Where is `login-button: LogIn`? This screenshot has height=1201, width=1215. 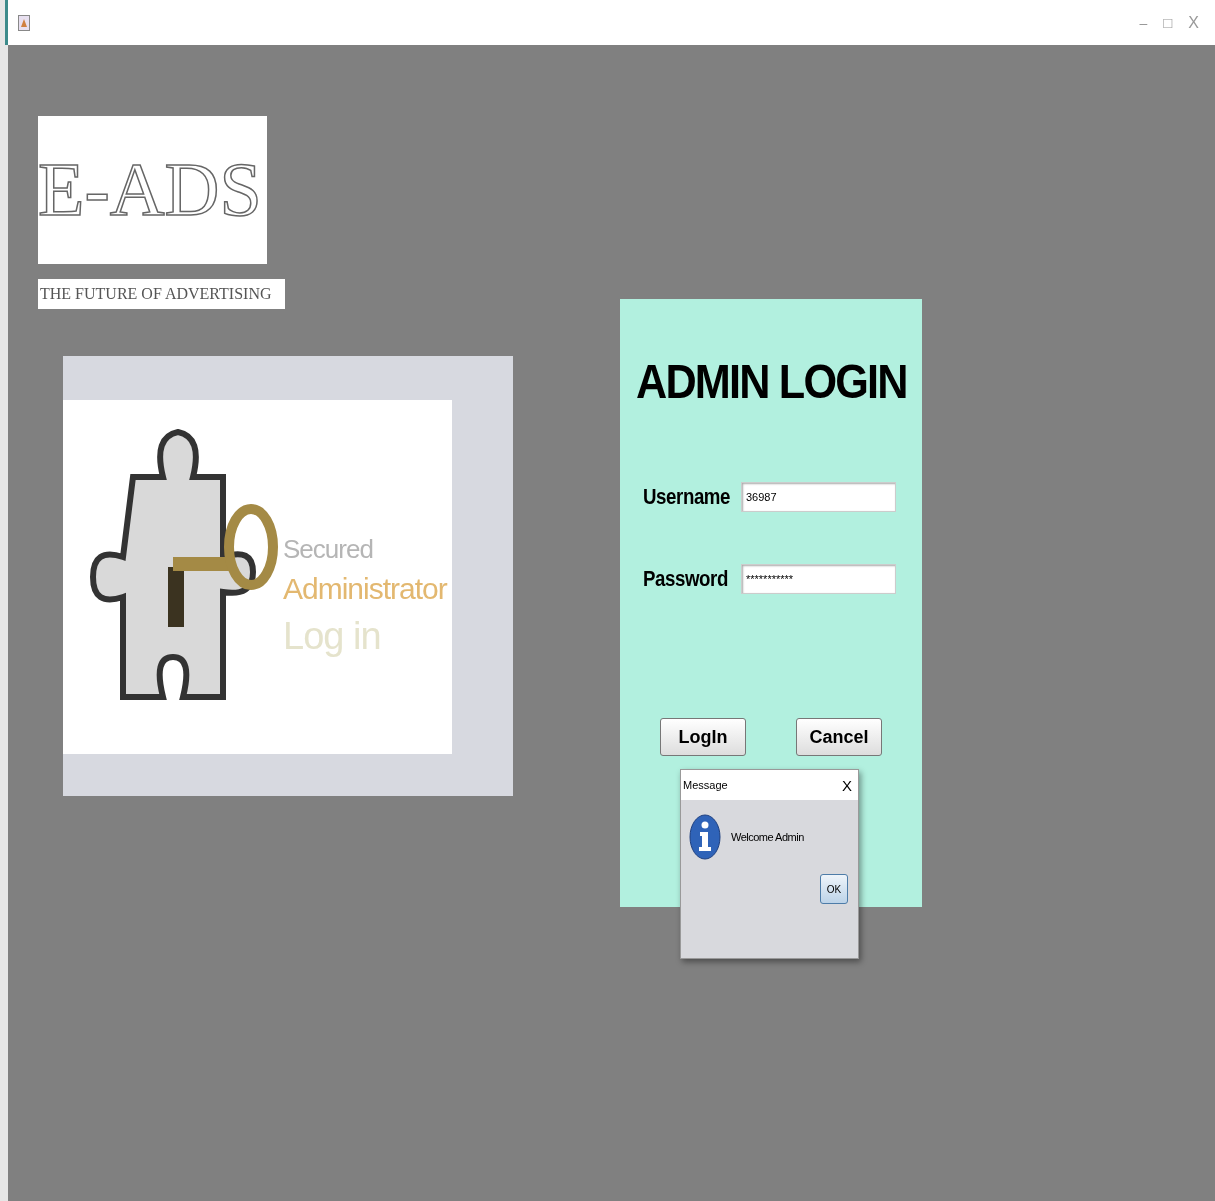 login-button: LogIn is located at coordinates (703, 737).